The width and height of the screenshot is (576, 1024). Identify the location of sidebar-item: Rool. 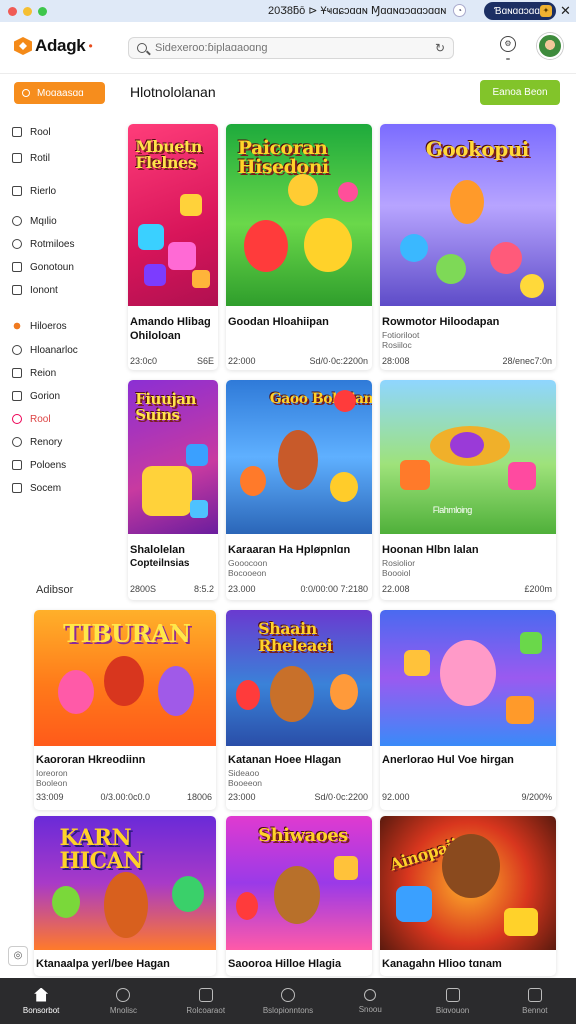
(62, 132).